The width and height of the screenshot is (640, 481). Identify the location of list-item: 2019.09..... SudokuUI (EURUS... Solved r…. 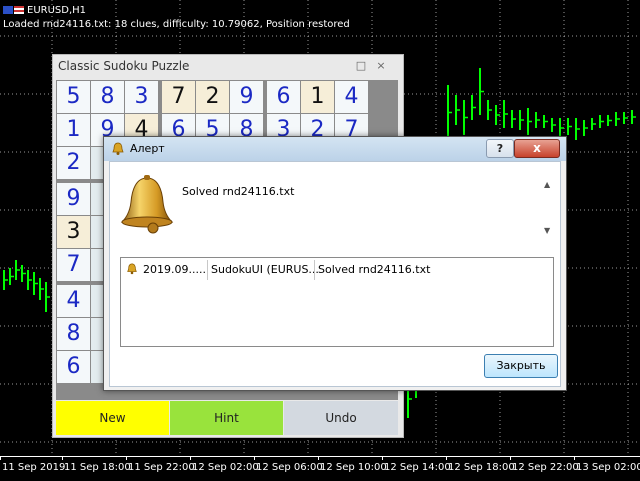
(337, 270).